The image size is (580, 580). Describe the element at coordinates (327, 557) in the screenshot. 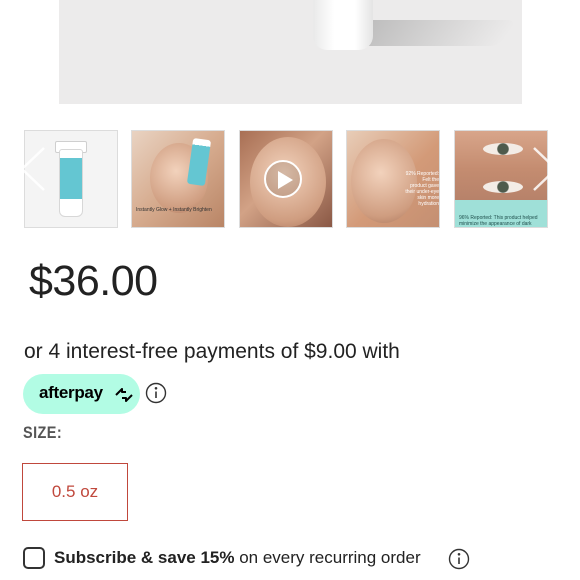

I see `subscribe-rest-text: on every recurring order` at that location.